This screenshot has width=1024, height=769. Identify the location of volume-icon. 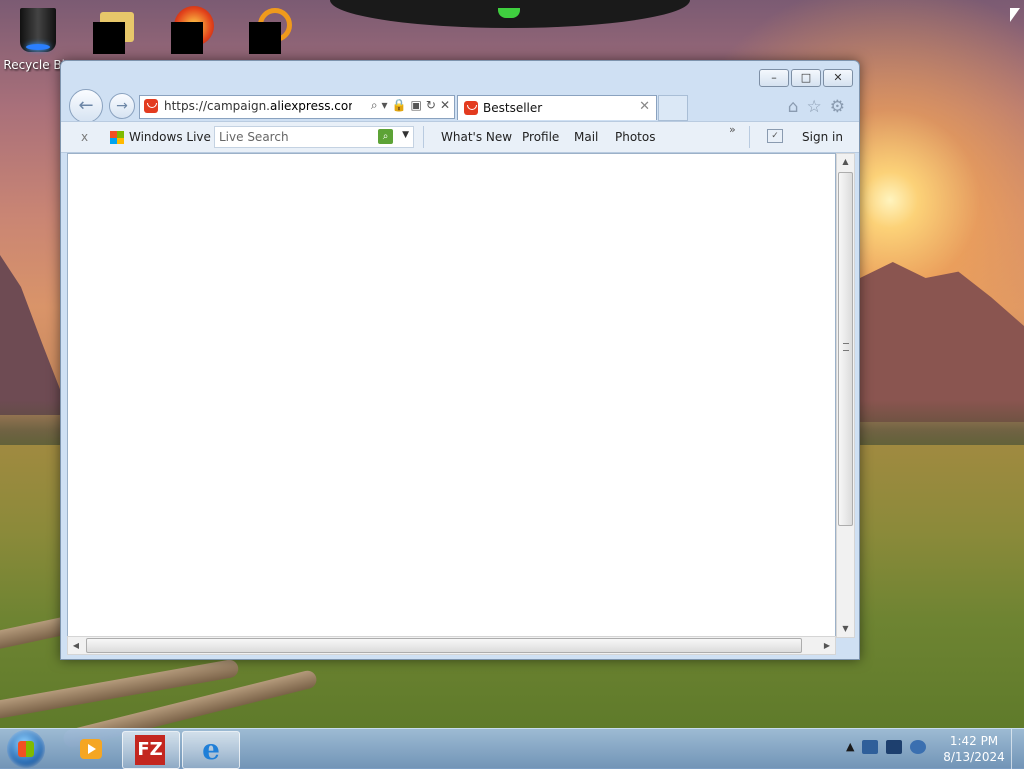
(918, 747).